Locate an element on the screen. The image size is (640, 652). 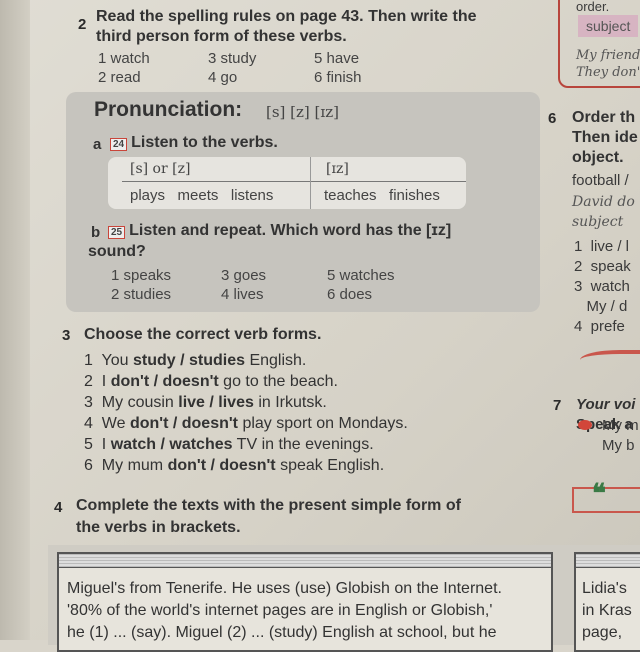
exercise-6-number: 6 is located at coordinates (552, 118).